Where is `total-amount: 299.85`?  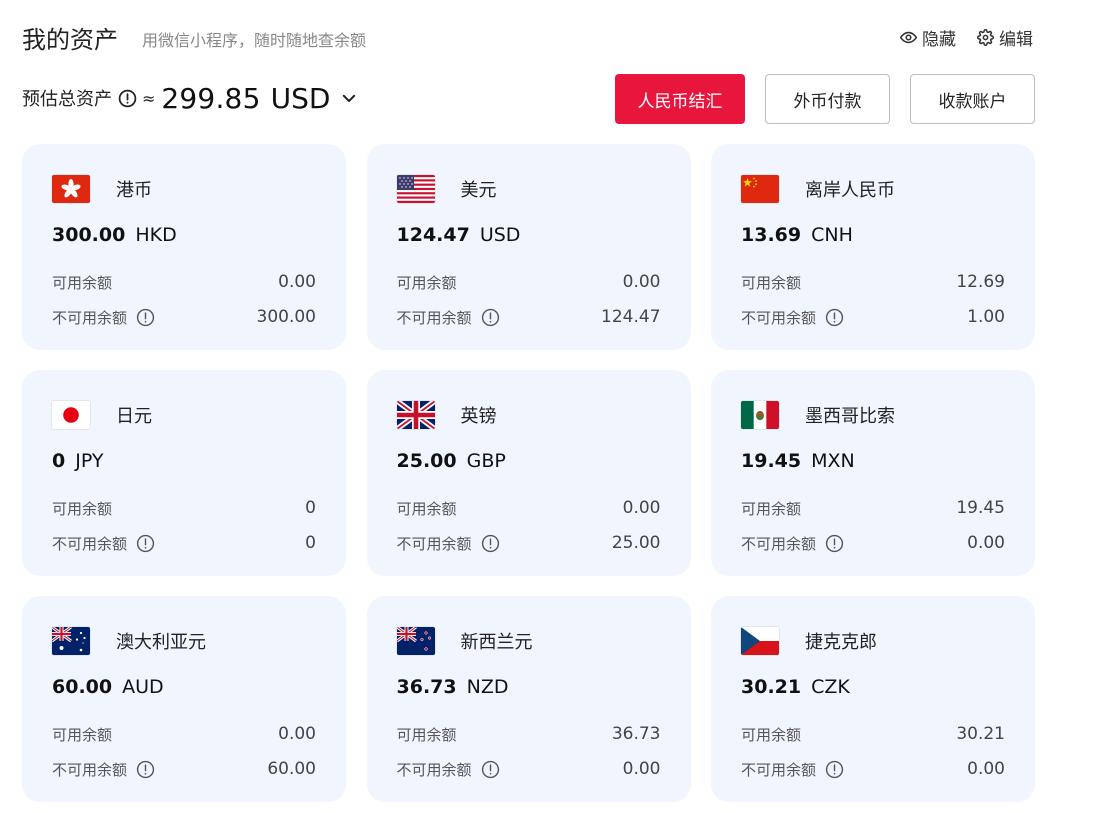
total-amount: 299.85 is located at coordinates (211, 98).